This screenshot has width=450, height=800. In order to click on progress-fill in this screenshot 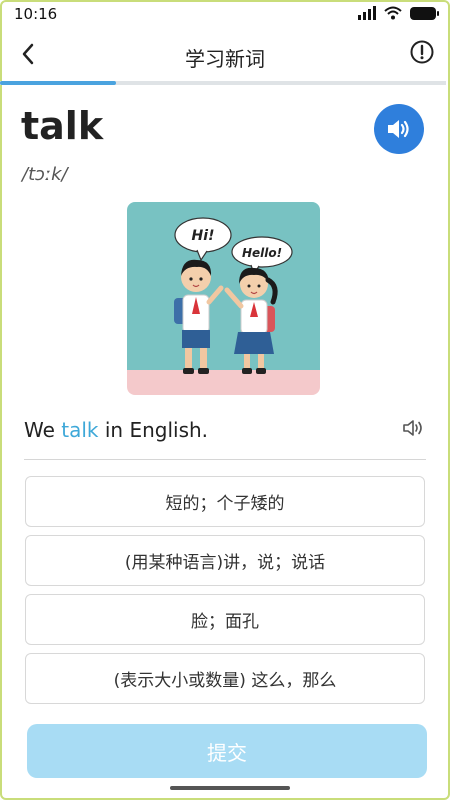, I will do `click(58, 83)`.